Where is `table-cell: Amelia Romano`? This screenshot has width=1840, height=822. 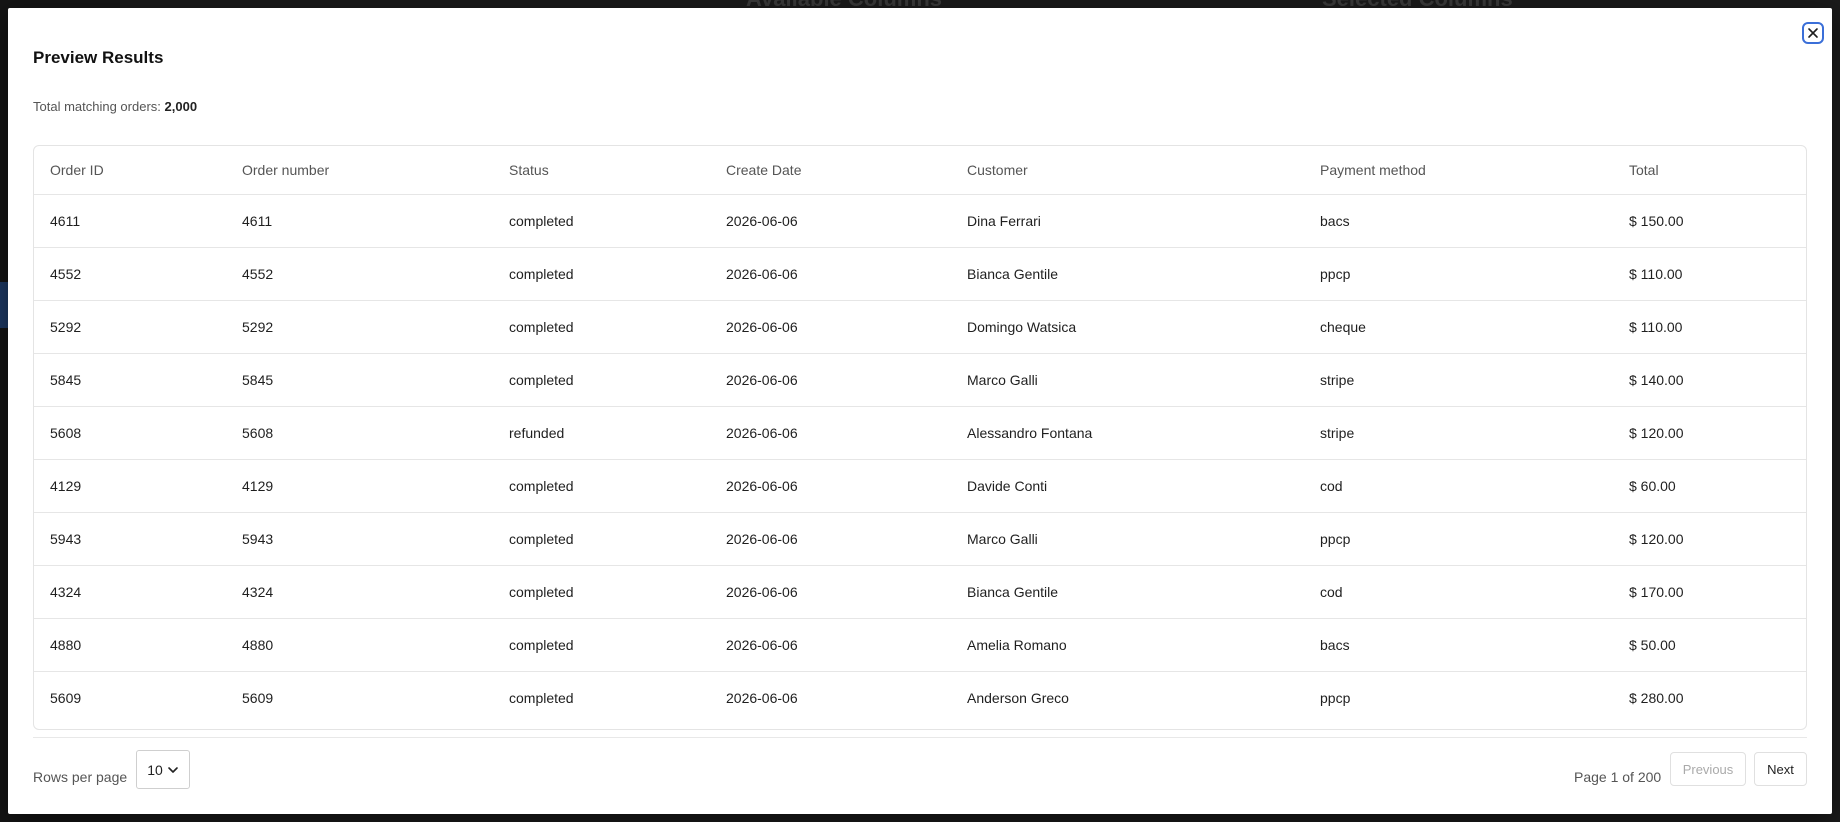
table-cell: Amelia Romano is located at coordinates (1127, 645).